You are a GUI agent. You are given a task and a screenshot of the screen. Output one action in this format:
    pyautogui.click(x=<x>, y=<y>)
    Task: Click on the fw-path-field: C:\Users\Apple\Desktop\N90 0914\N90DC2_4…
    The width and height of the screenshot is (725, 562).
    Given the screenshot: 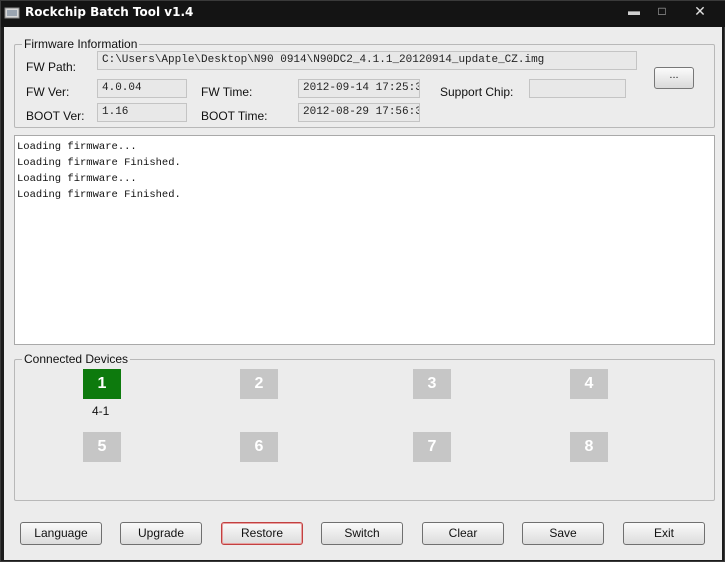 What is the action you would take?
    pyautogui.click(x=367, y=60)
    